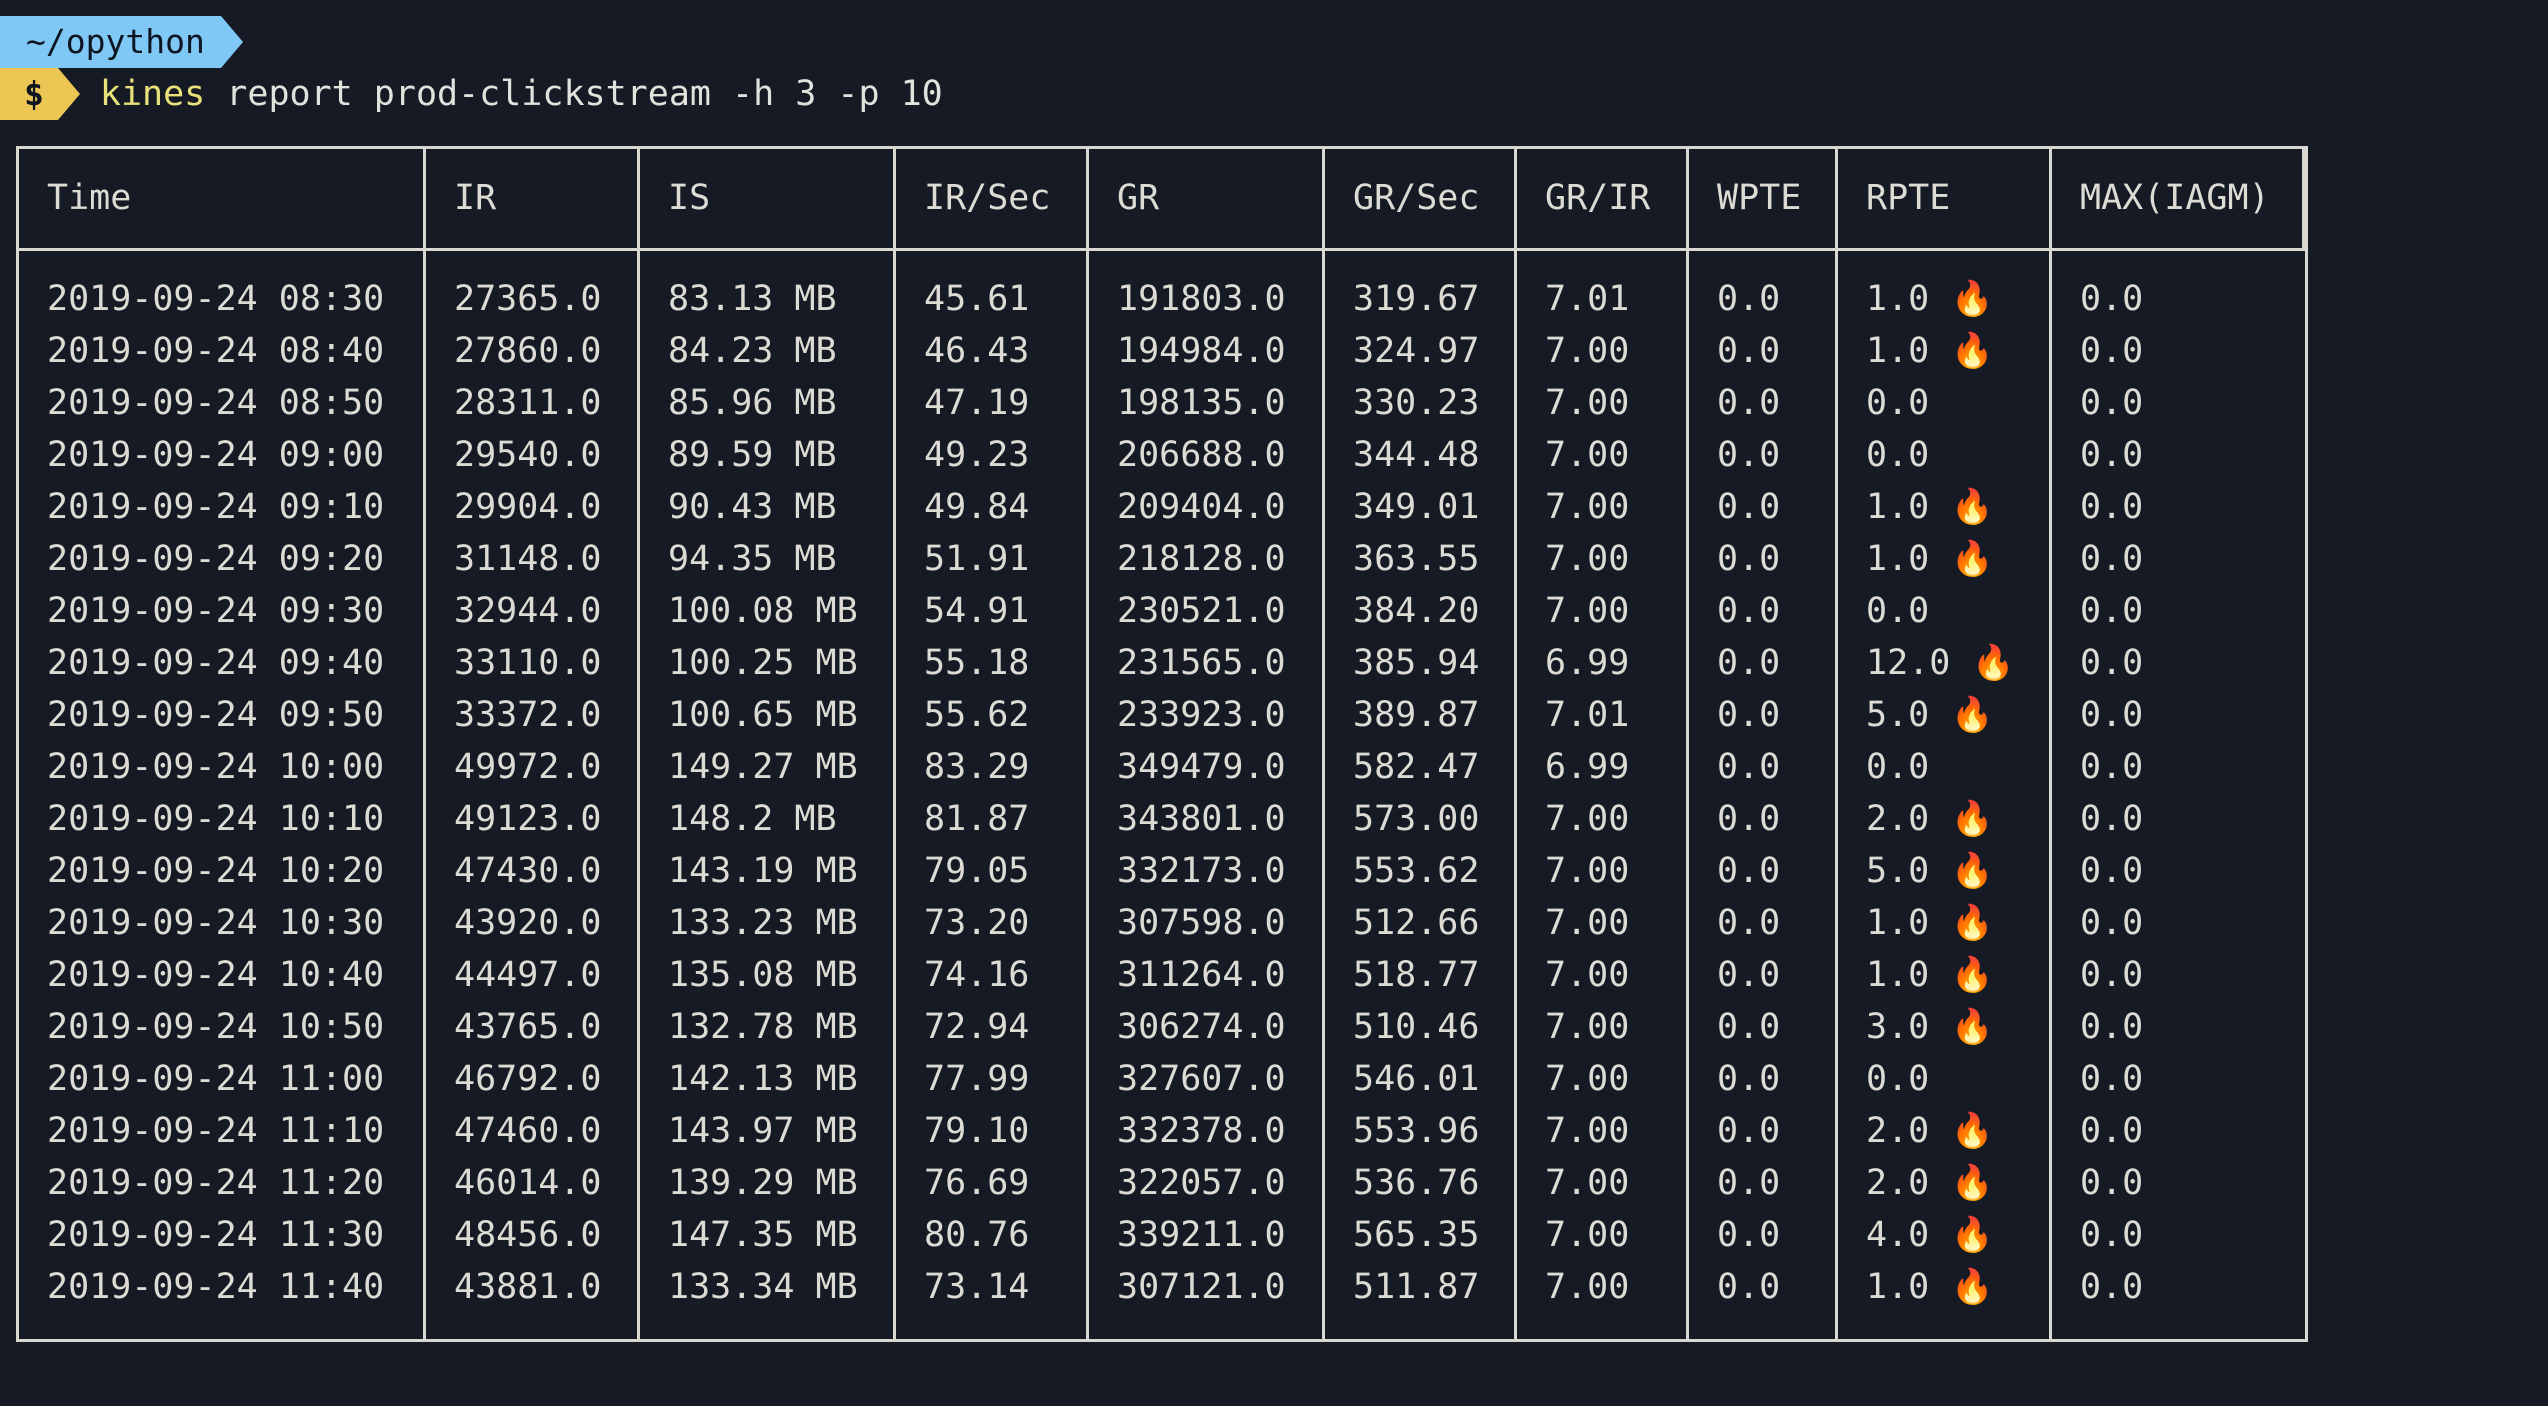 This screenshot has height=1406, width=2548. Describe the element at coordinates (763, 1287) in the screenshot. I see `cell-value: 133.34 MB` at that location.